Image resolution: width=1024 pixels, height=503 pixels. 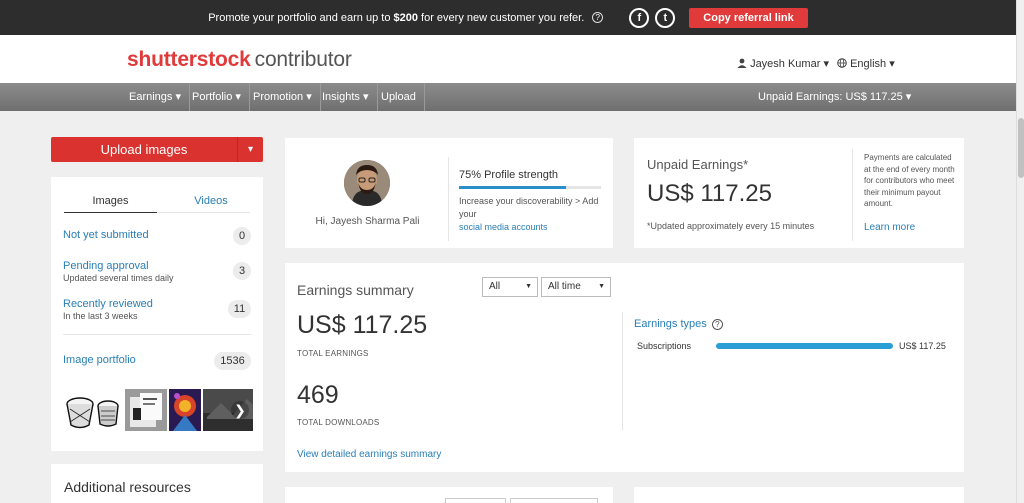 I want to click on unpaid-earnings-title: Unpaid Earnings*, so click(x=698, y=164).